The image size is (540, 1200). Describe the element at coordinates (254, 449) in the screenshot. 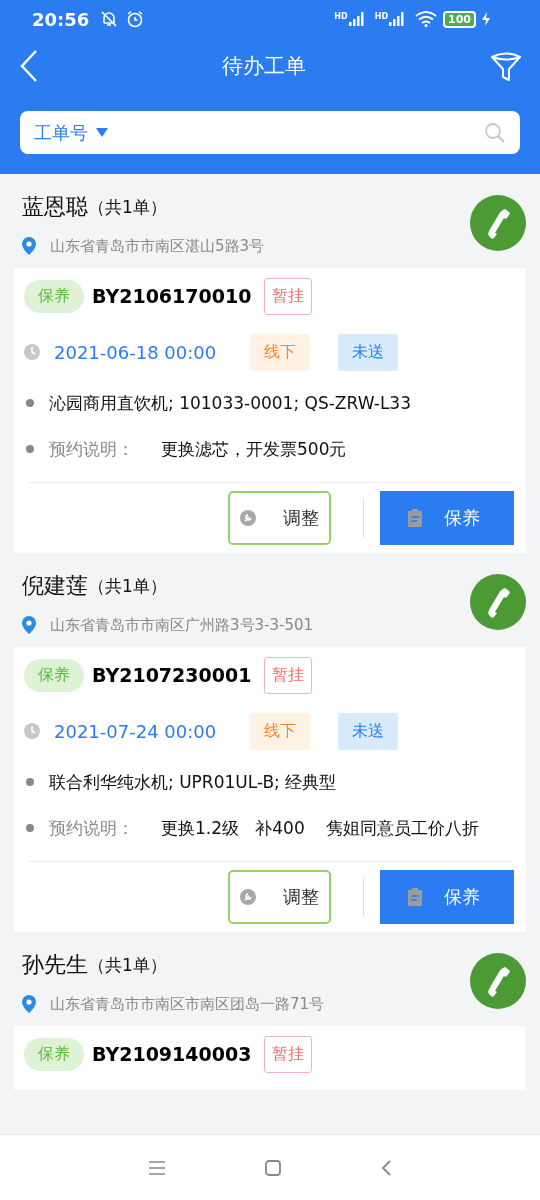

I see `note-text: 更换滤芯，开发票500元` at that location.